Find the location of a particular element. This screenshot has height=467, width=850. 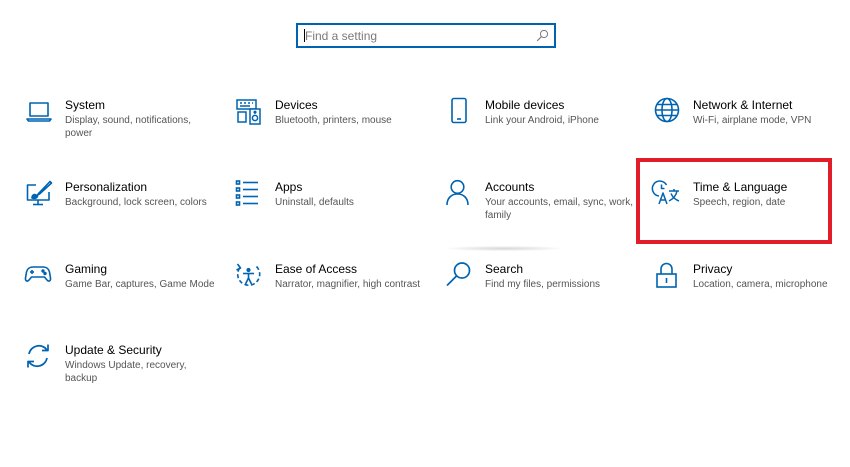

tile-title: Search is located at coordinates (504, 269).